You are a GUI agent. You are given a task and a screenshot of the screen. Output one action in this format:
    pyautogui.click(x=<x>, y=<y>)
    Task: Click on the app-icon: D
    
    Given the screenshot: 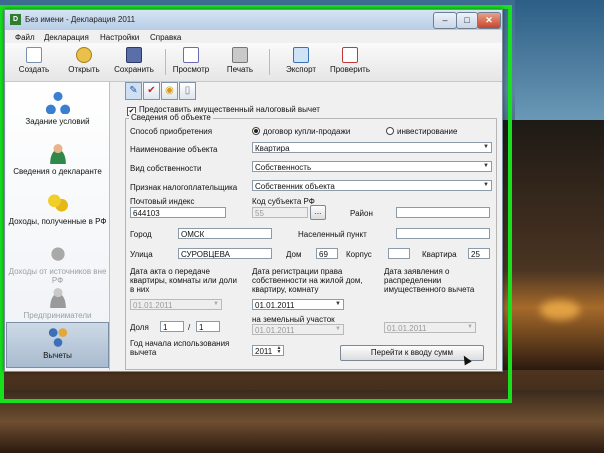 What is the action you would take?
    pyautogui.click(x=15, y=19)
    